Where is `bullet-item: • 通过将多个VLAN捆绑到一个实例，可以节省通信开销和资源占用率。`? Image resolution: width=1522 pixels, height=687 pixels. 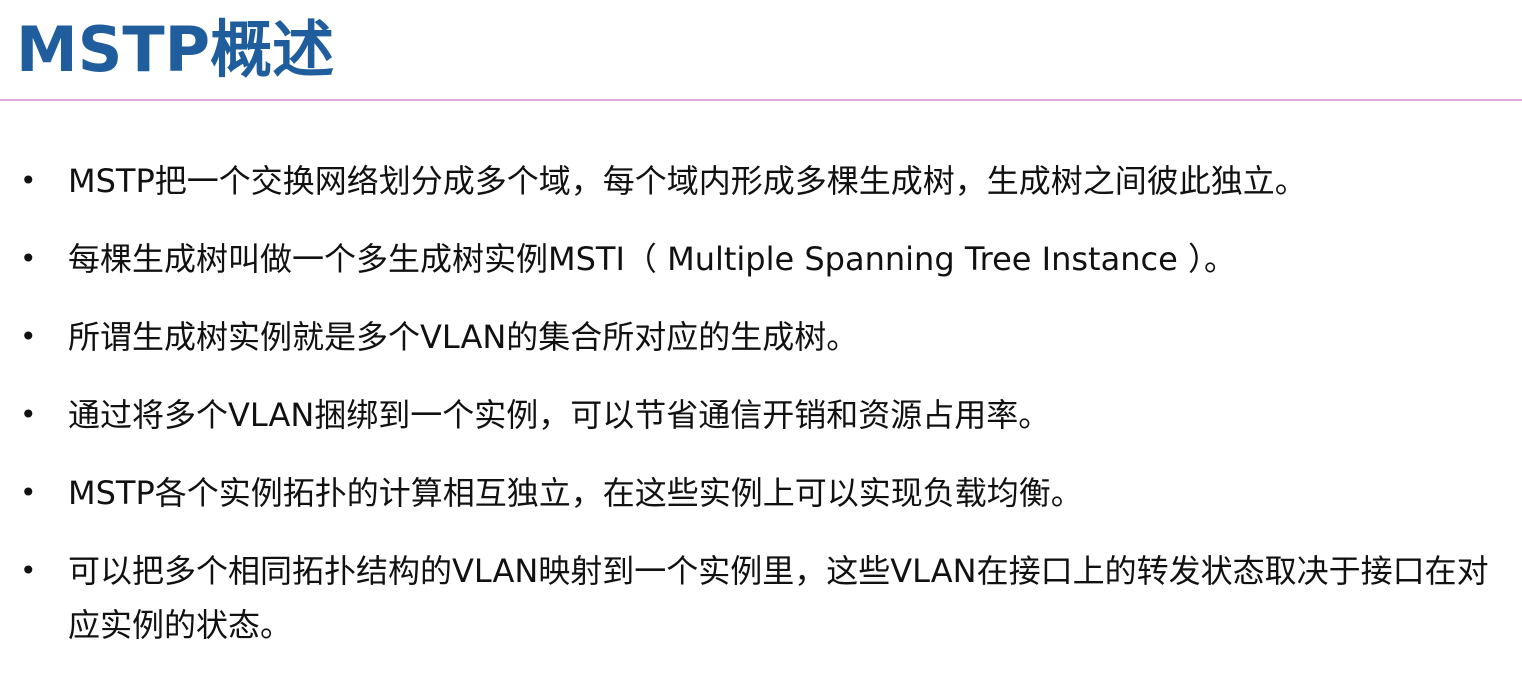 bullet-item: • 通过将多个VLAN捆绑到一个实例，可以节省通信开销和资源占用率。 is located at coordinates (761, 415).